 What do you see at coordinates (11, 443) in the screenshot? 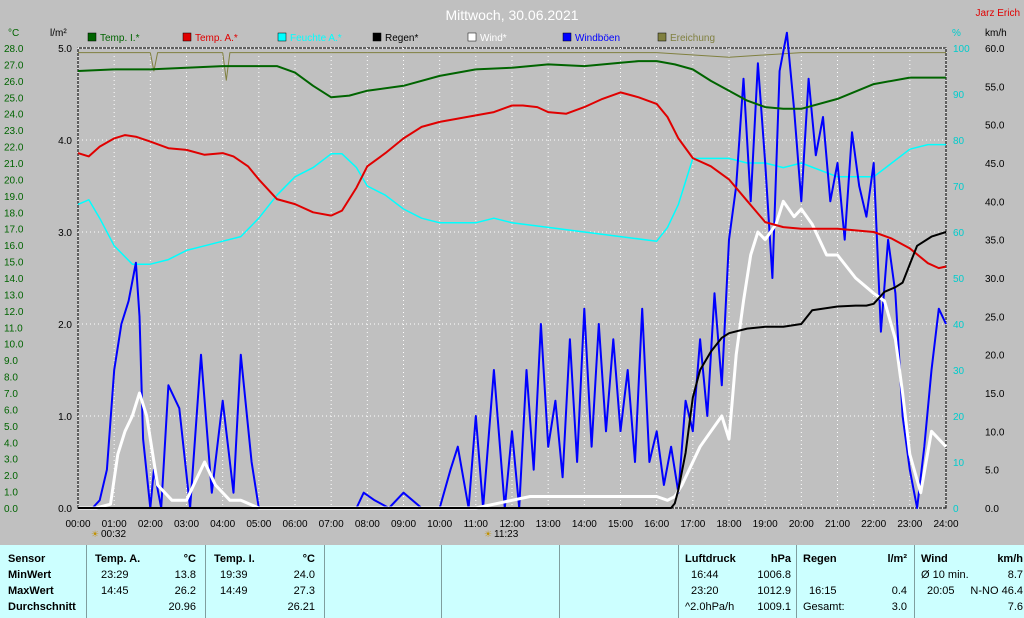
I see `temp-tick-label: 4.0` at bounding box center [11, 443].